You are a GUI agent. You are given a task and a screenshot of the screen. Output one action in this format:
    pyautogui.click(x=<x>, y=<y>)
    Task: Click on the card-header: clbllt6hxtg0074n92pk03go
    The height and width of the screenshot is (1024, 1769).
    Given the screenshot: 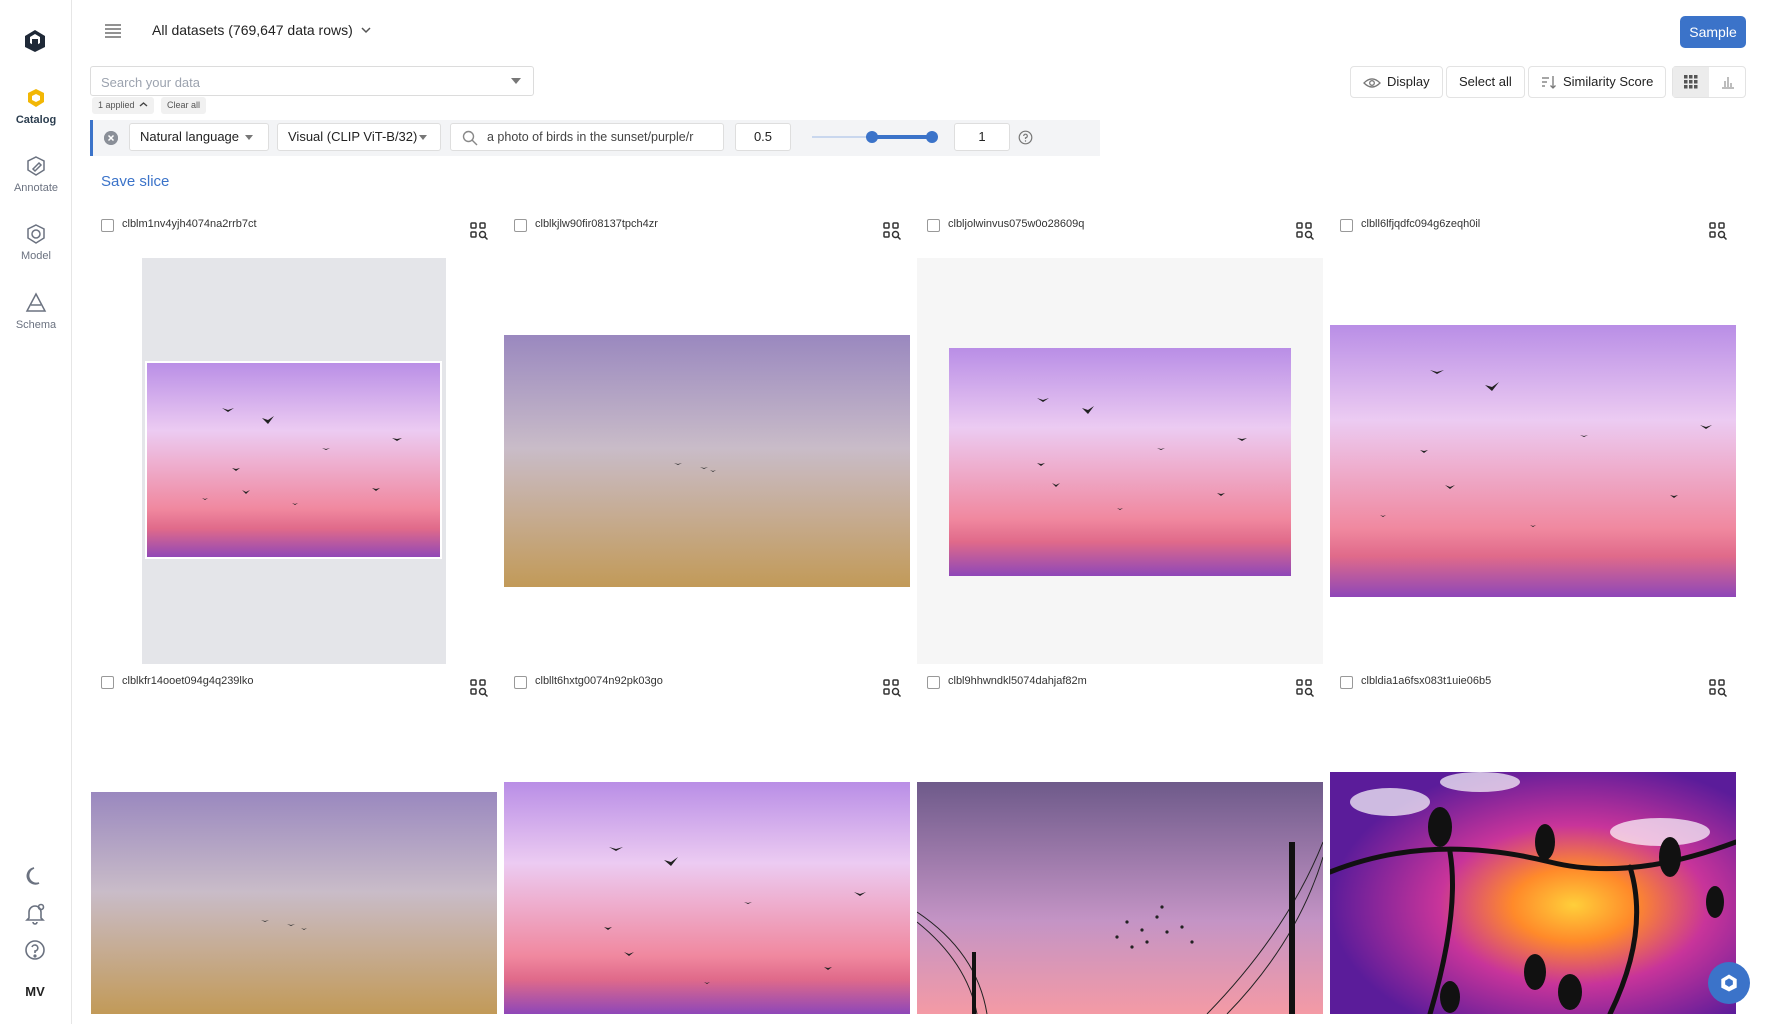 What is the action you would take?
    pyautogui.click(x=707, y=687)
    